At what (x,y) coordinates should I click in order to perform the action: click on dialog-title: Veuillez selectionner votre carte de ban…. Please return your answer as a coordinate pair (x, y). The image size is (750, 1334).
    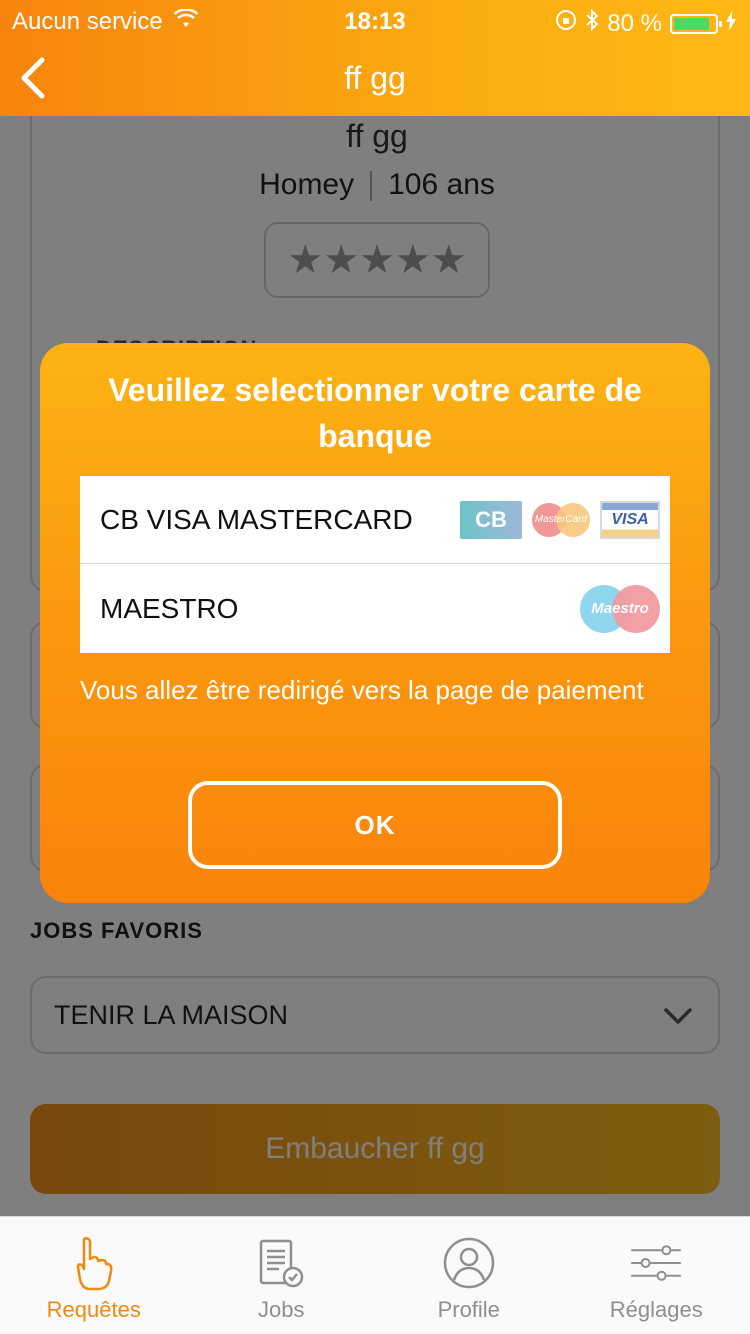
    Looking at the image, I should click on (375, 413).